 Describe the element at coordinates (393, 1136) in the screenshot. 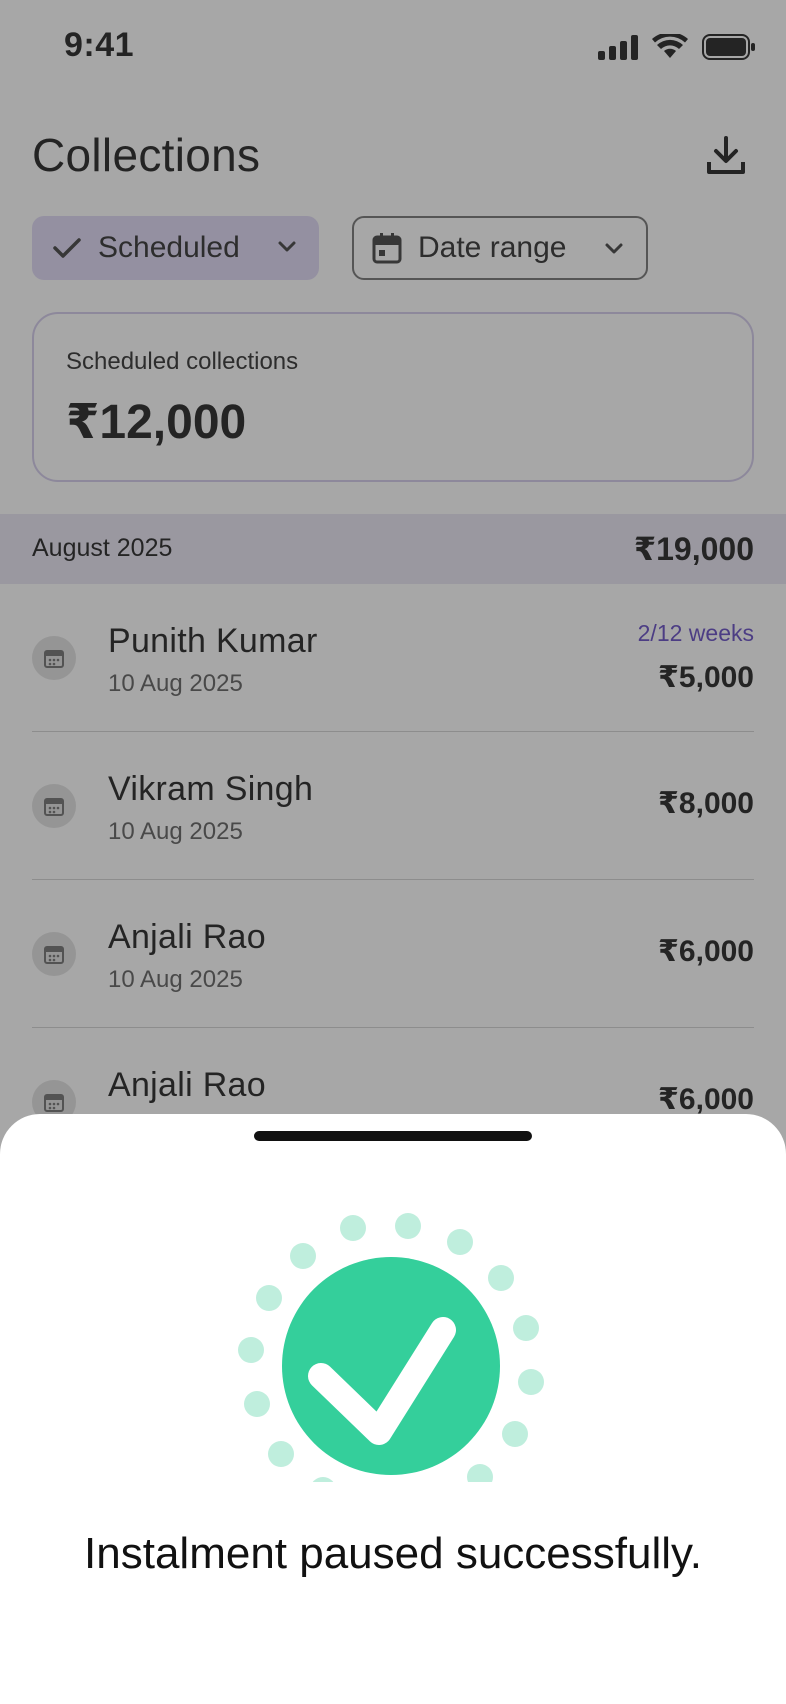

I see `sheet-drag-handle` at that location.